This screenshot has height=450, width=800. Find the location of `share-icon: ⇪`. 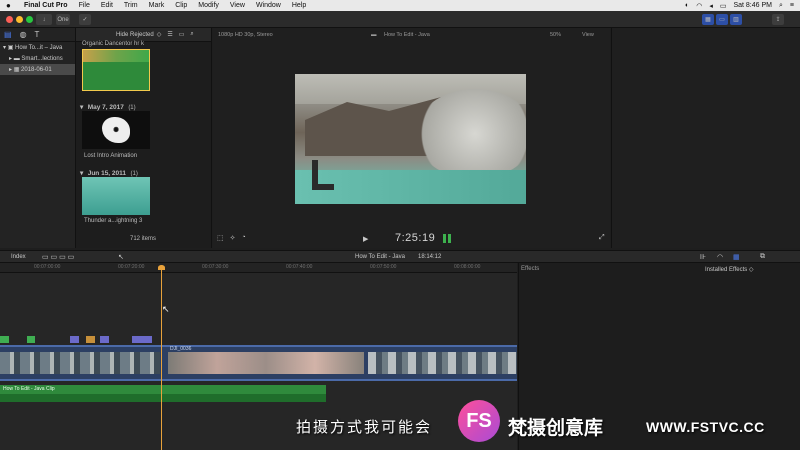

share-icon: ⇪ is located at coordinates (778, 20).